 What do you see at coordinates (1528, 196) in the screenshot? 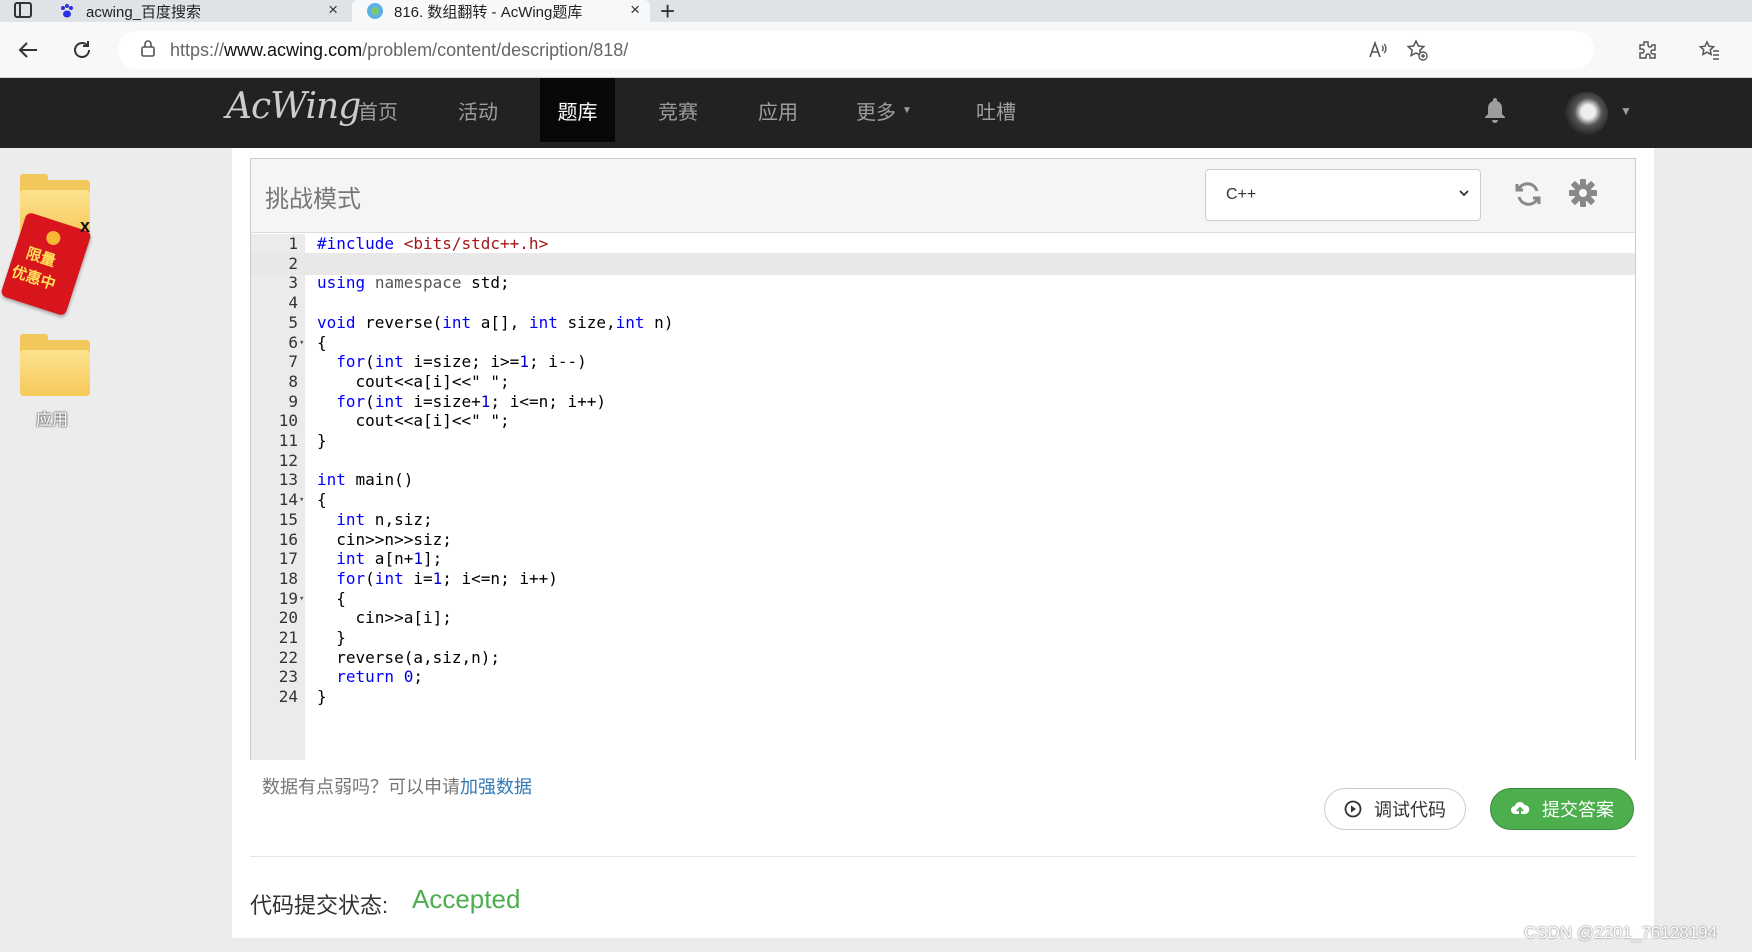
I see `refresh-icon` at bounding box center [1528, 196].